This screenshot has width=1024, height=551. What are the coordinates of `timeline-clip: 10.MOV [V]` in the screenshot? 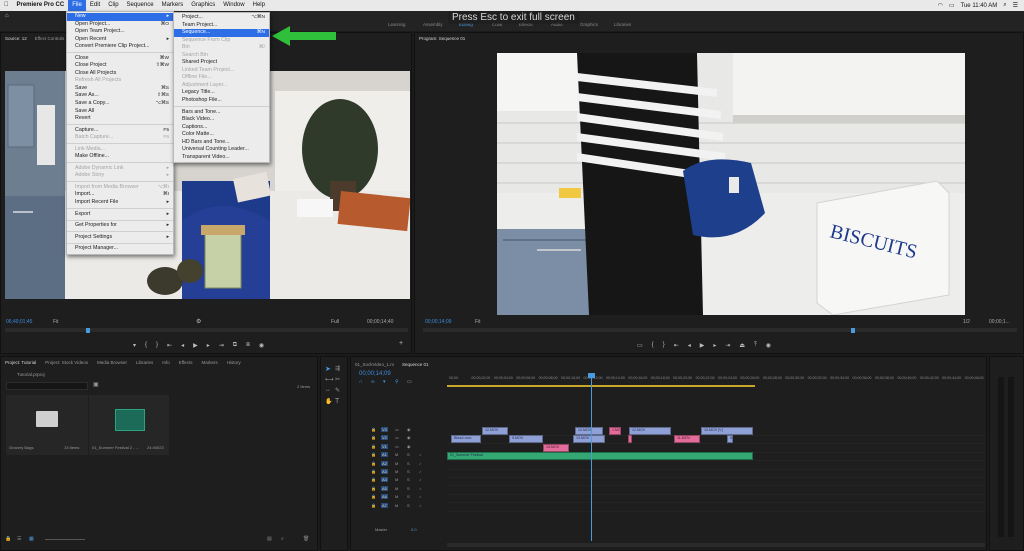 It's located at (727, 431).